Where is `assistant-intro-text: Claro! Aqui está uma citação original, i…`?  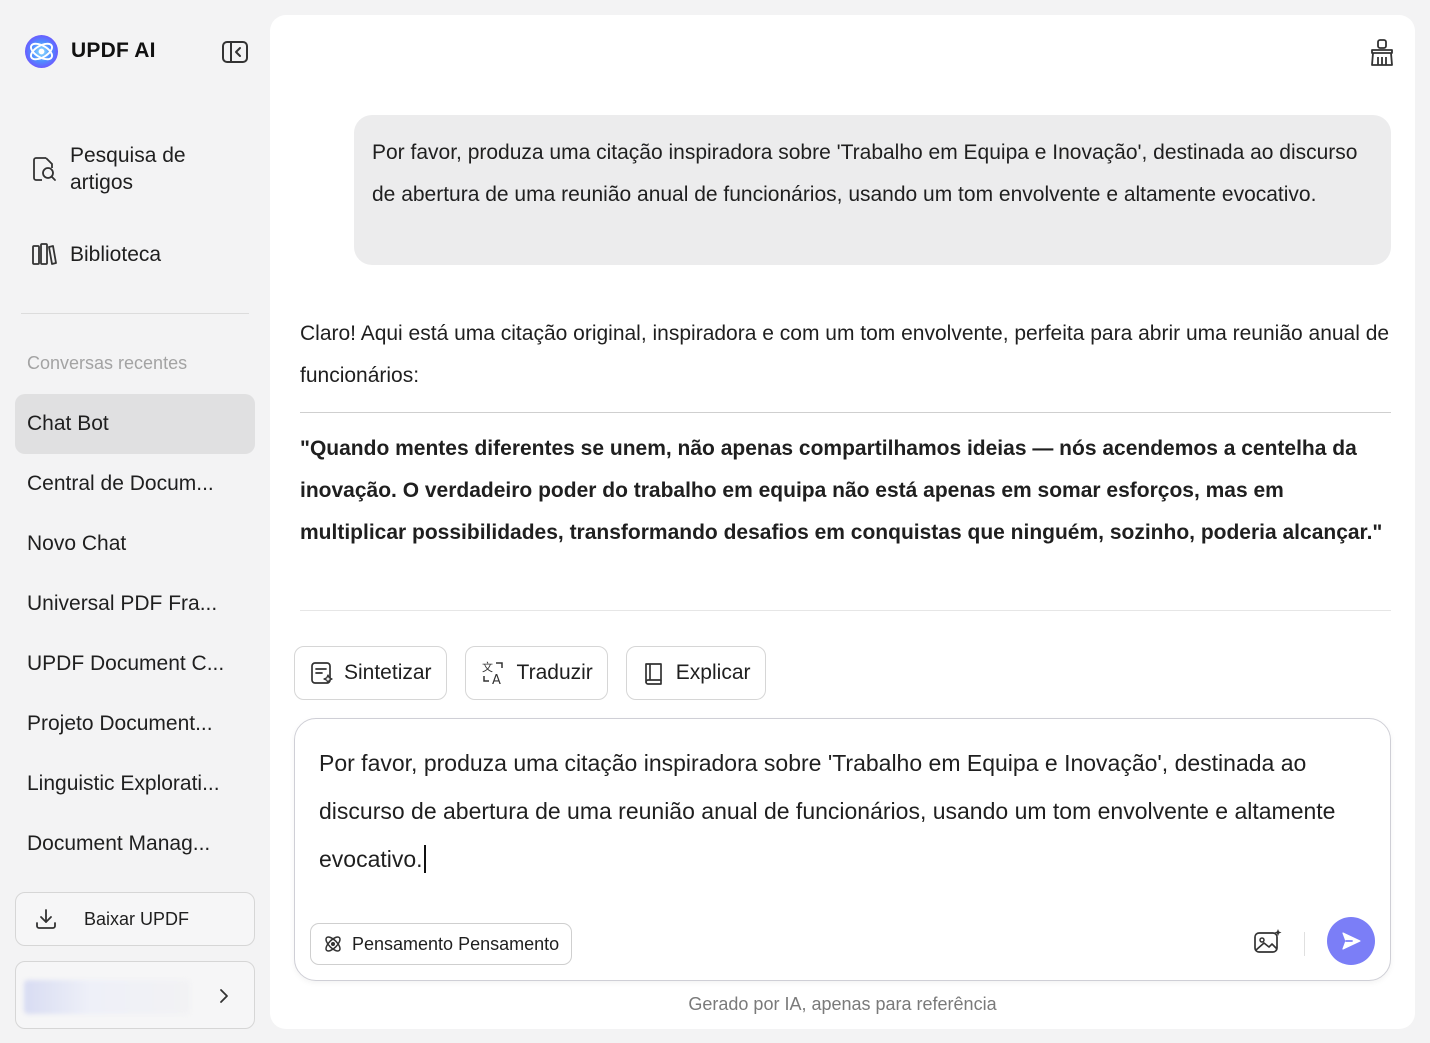 assistant-intro-text: Claro! Aqui está uma citação original, i… is located at coordinates (845, 354).